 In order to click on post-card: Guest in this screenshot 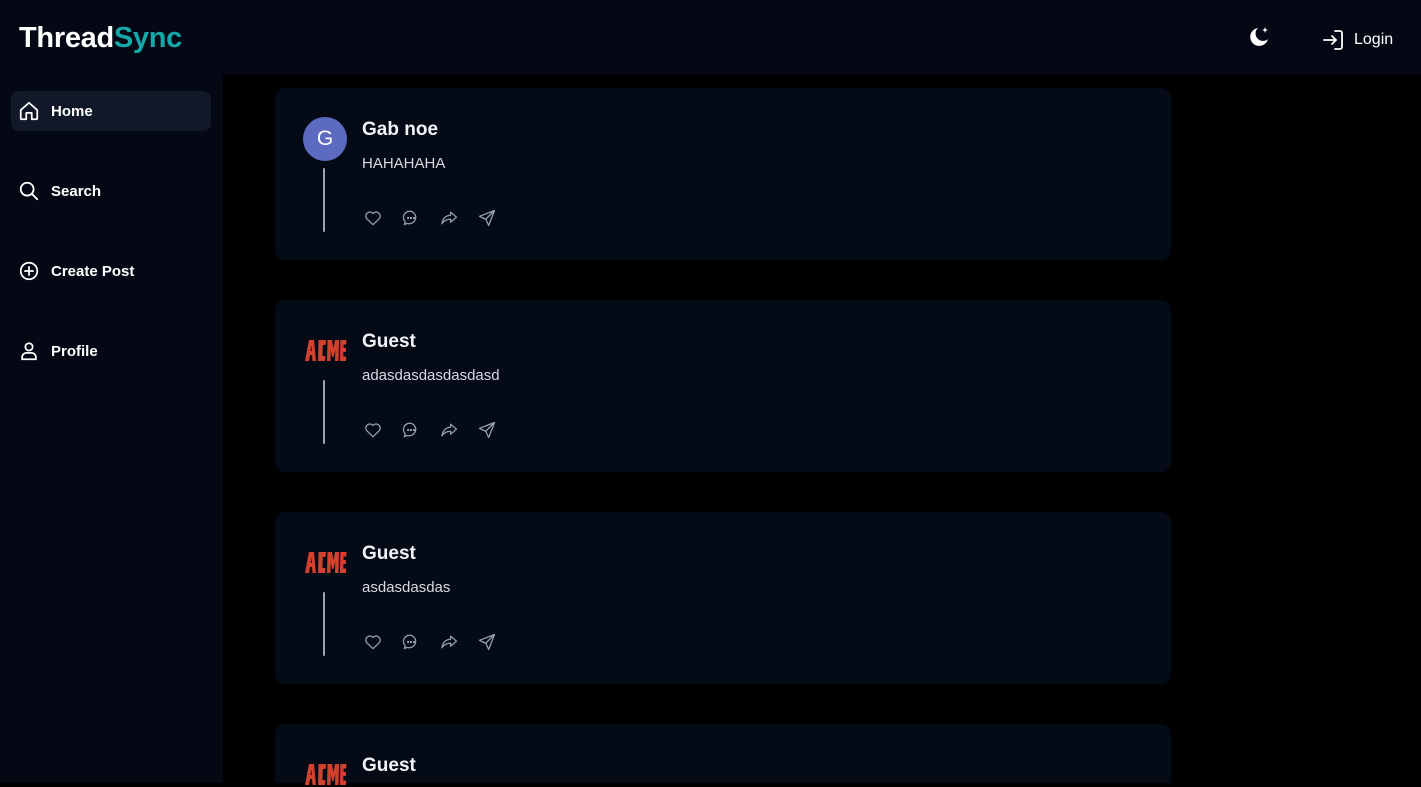, I will do `click(723, 754)`.